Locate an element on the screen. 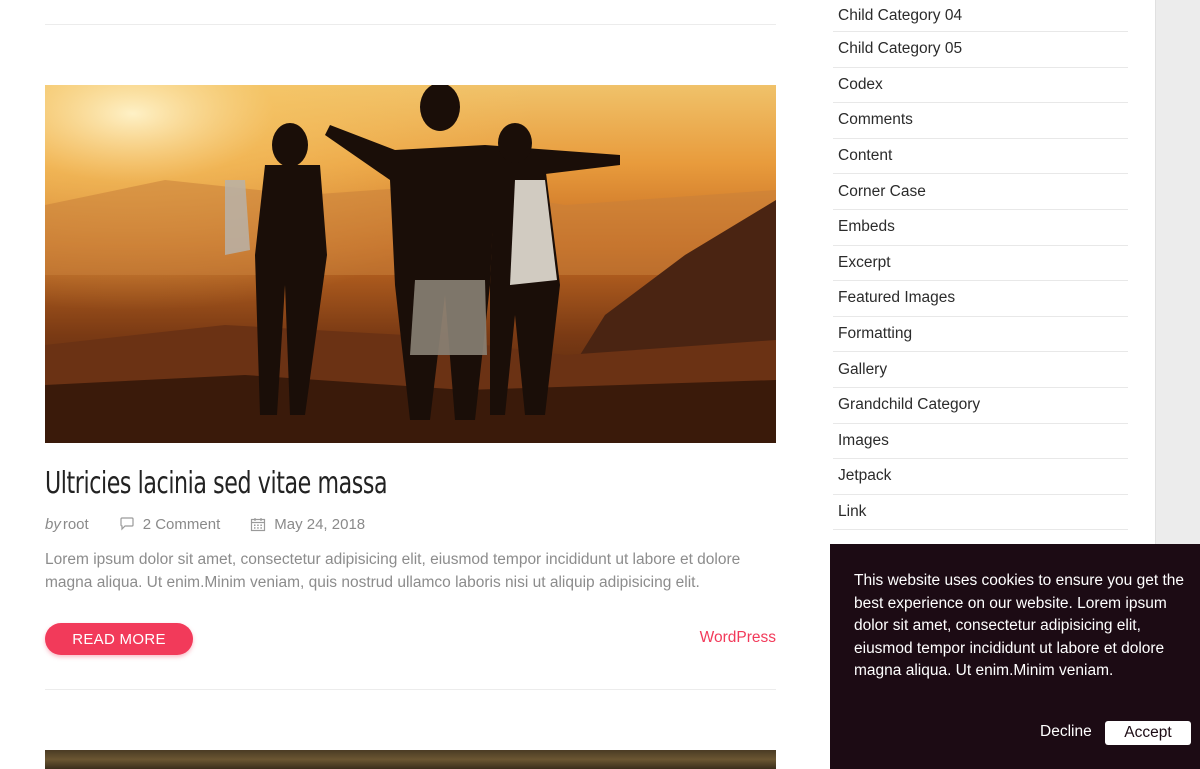 The height and width of the screenshot is (769, 1200). decline-button: Decline is located at coordinates (1066, 732).